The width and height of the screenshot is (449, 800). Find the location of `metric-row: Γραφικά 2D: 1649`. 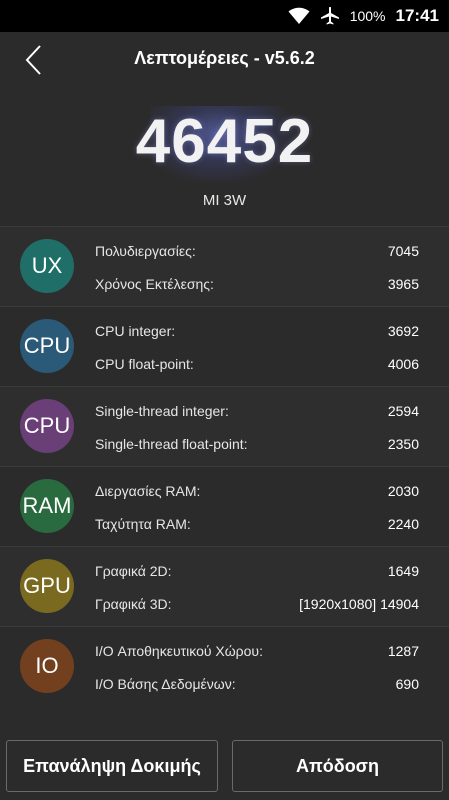

metric-row: Γραφικά 2D: 1649 is located at coordinates (257, 573).